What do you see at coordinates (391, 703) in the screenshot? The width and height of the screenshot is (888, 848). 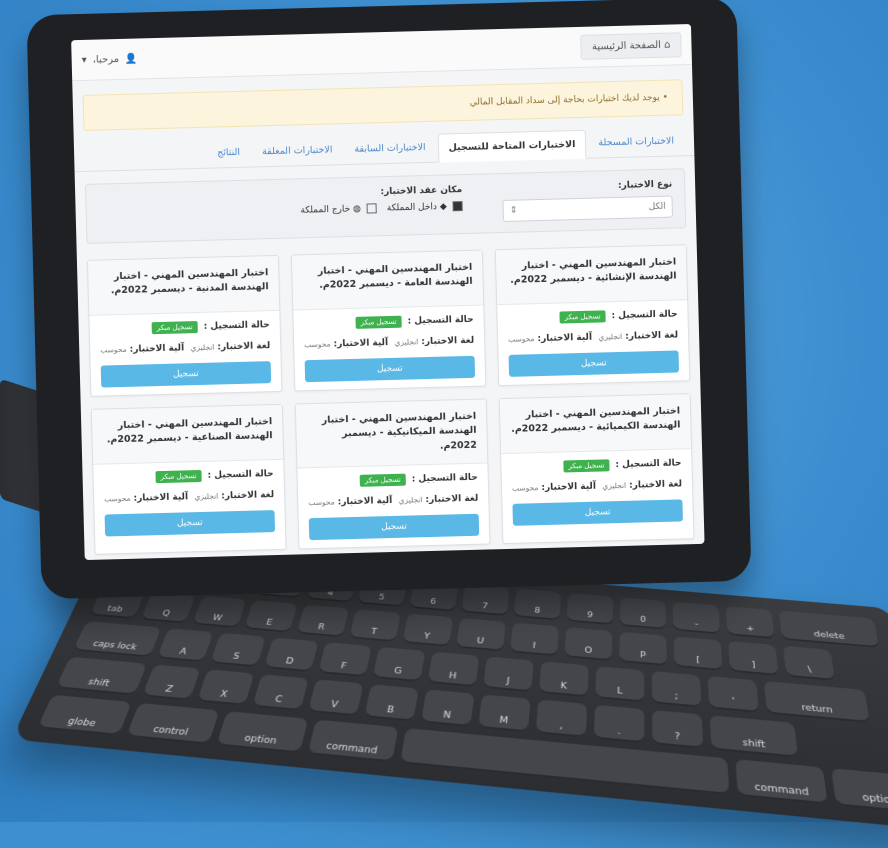 I see `keyboard-key: B` at bounding box center [391, 703].